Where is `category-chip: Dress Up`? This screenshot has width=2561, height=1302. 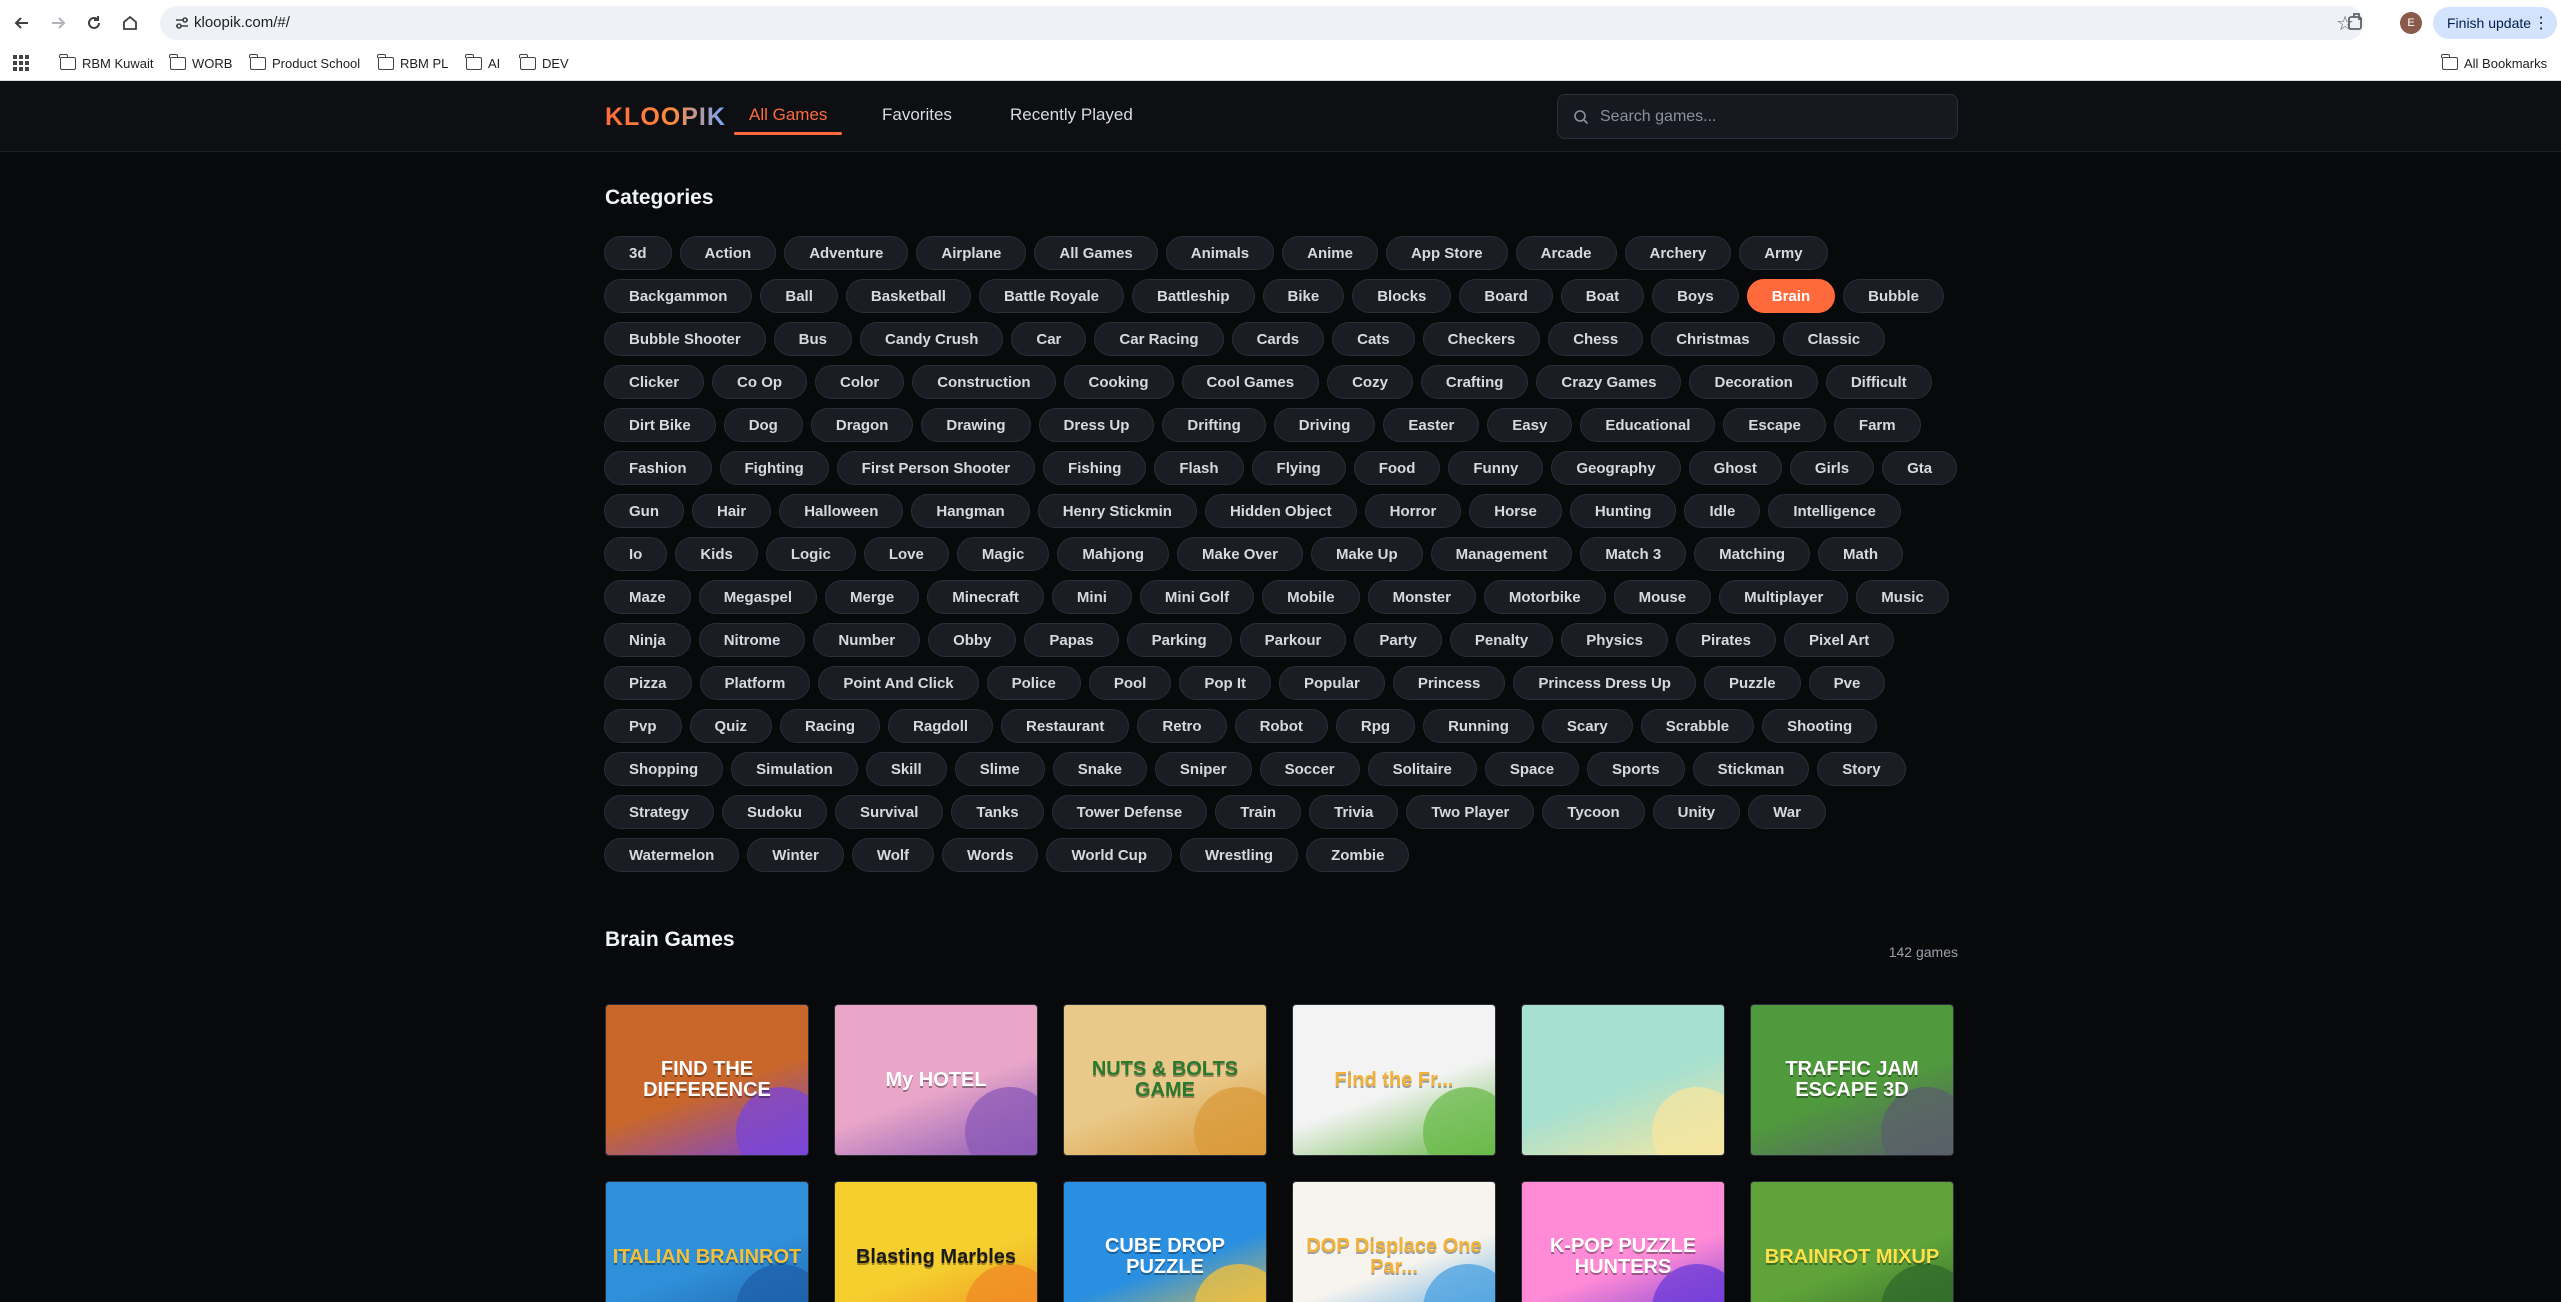 category-chip: Dress Up is located at coordinates (1096, 425).